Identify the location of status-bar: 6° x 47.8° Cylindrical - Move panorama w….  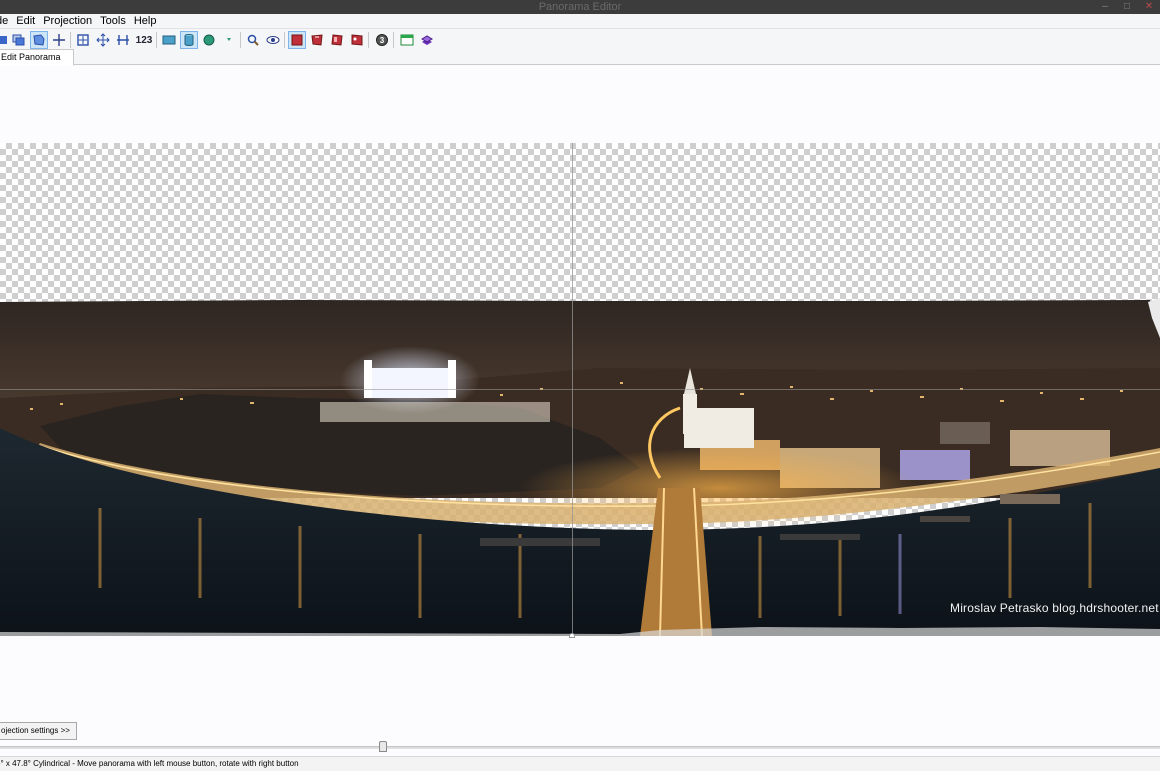
(580, 763).